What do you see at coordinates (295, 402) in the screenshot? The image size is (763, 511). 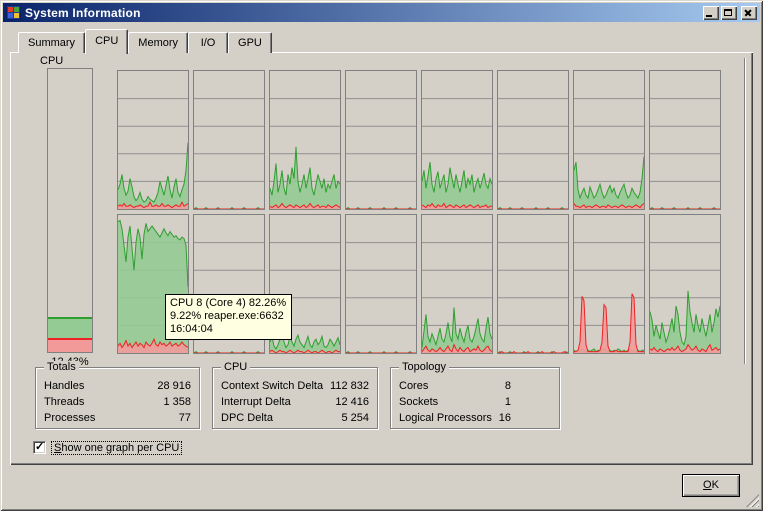 I see `row-interrupt-delta: Interrupt Delta 12 416` at bounding box center [295, 402].